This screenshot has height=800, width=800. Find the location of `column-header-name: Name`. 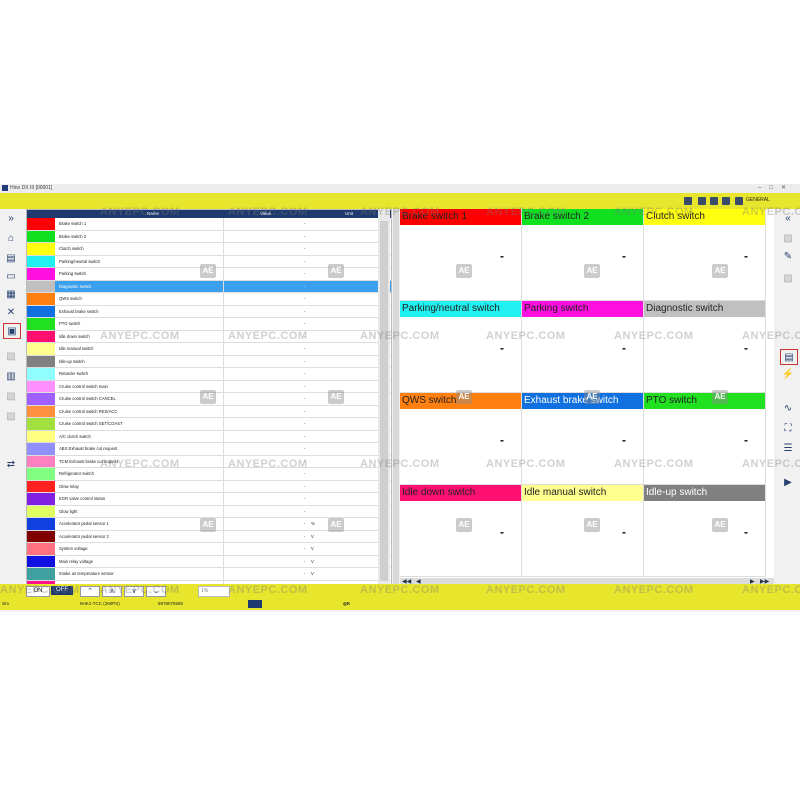

column-header-name: Name is located at coordinates (153, 214).